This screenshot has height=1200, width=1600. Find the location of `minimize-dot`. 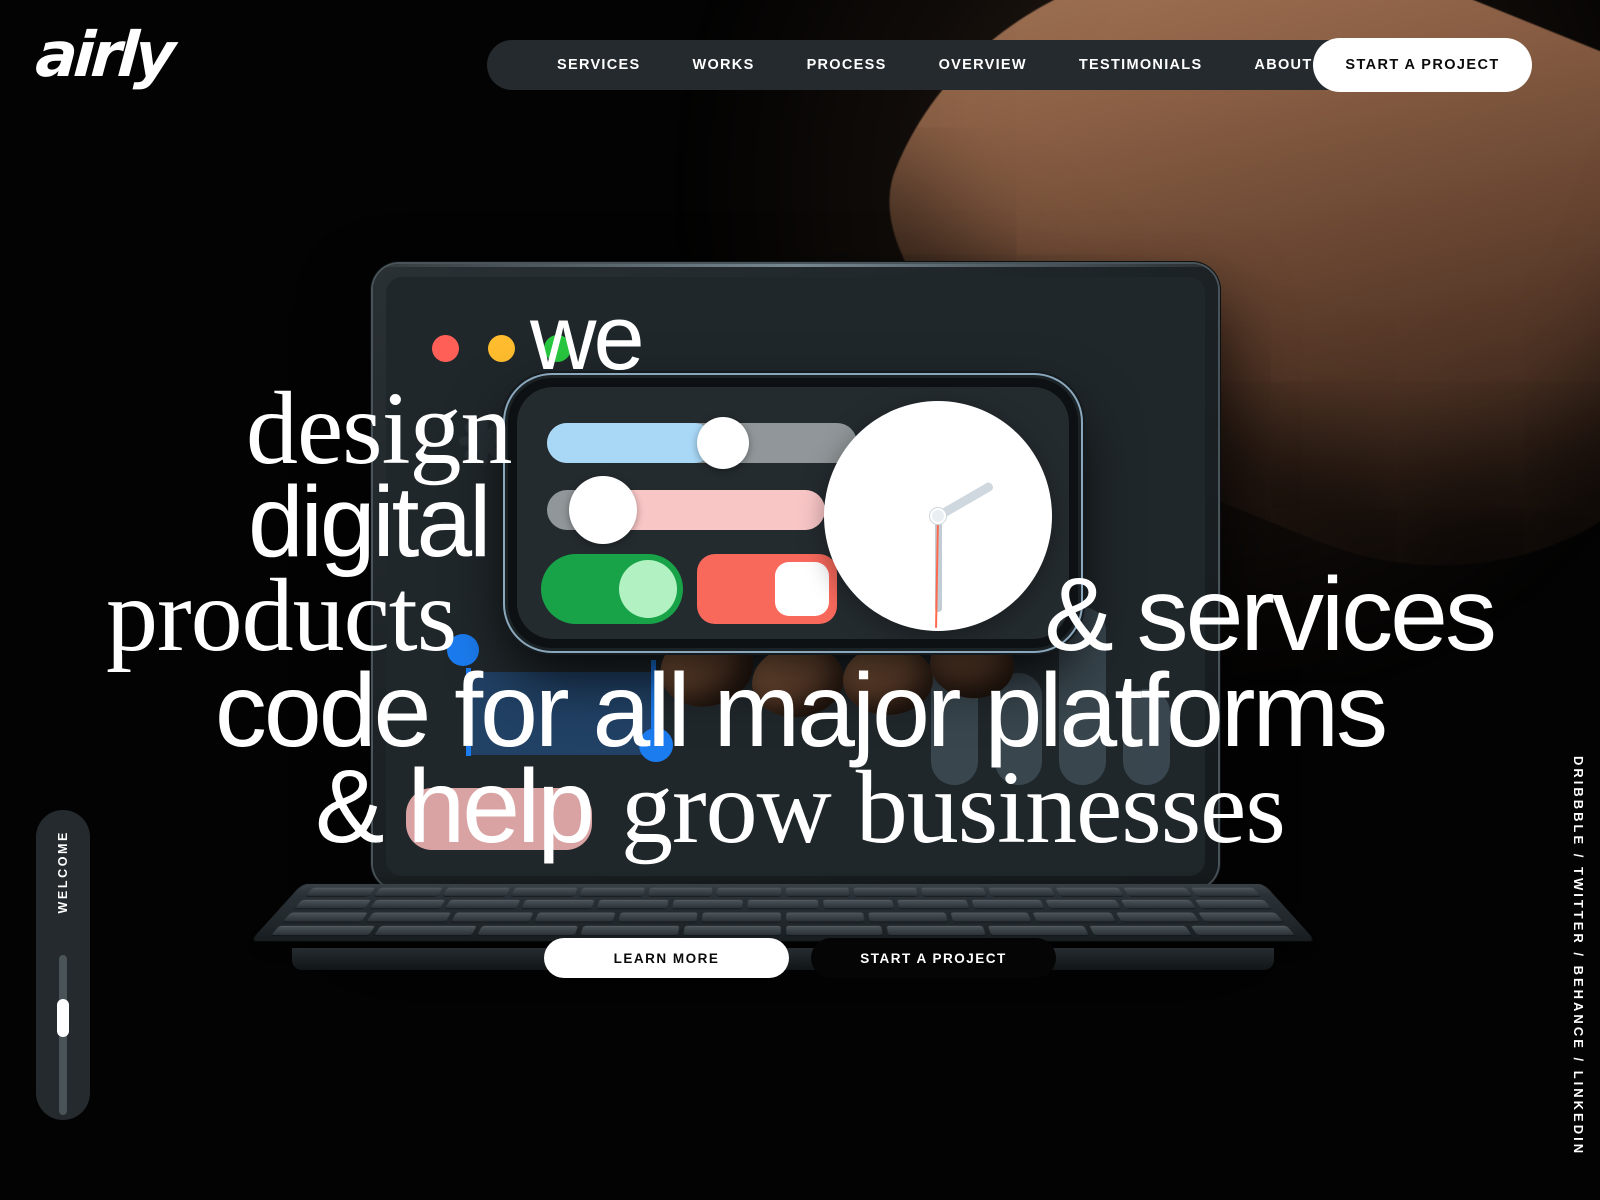

minimize-dot is located at coordinates (501, 348).